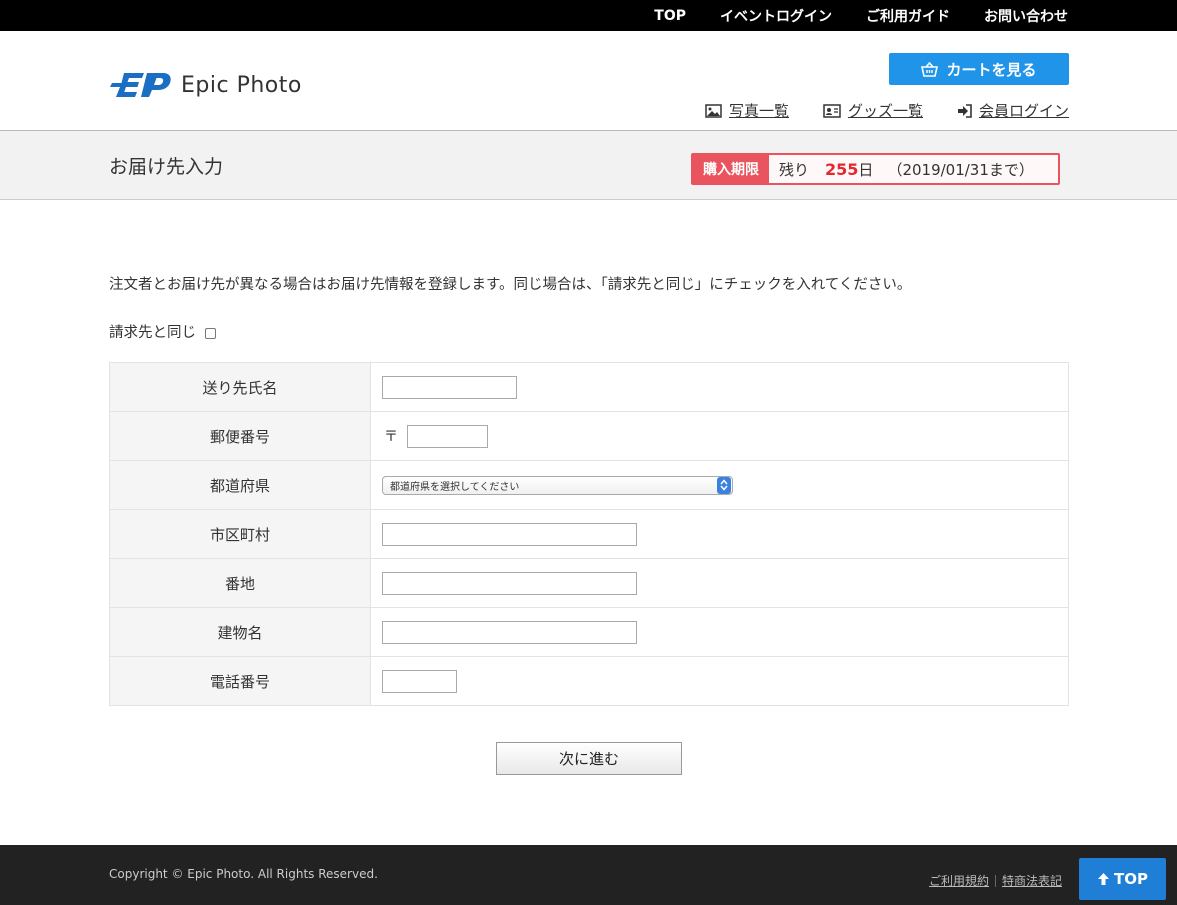 The width and height of the screenshot is (1177, 905). What do you see at coordinates (588, 165) in the screenshot?
I see `title-band: お届け先入力 購入期限 残り 255 日 （2019/01/31まで）` at bounding box center [588, 165].